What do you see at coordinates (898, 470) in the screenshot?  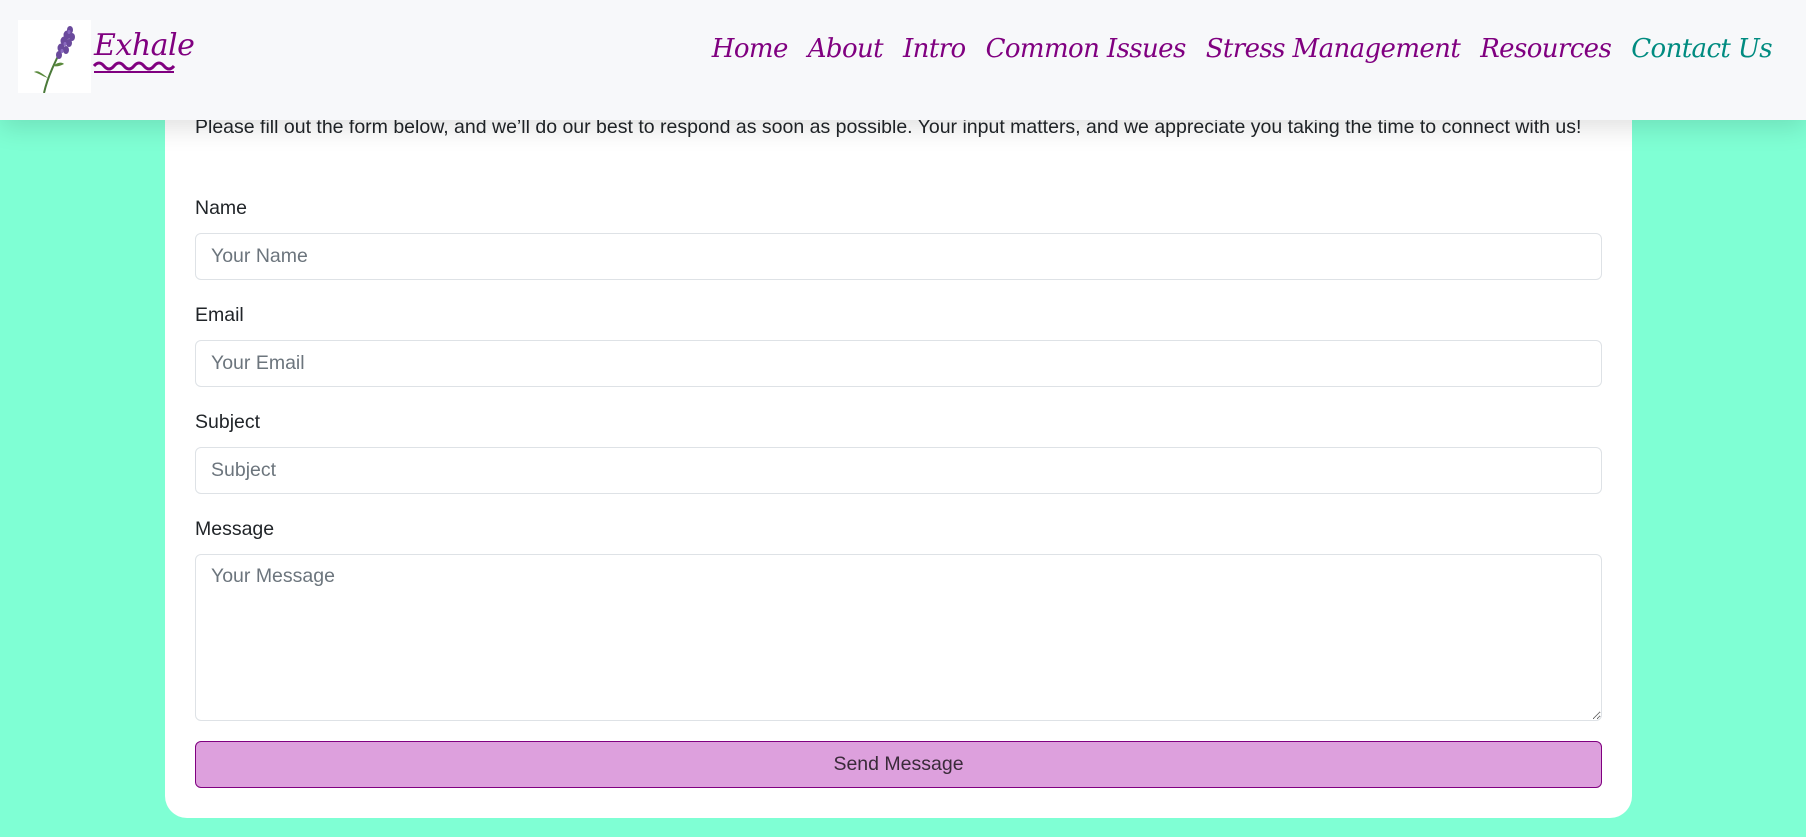 I see `subject-input` at bounding box center [898, 470].